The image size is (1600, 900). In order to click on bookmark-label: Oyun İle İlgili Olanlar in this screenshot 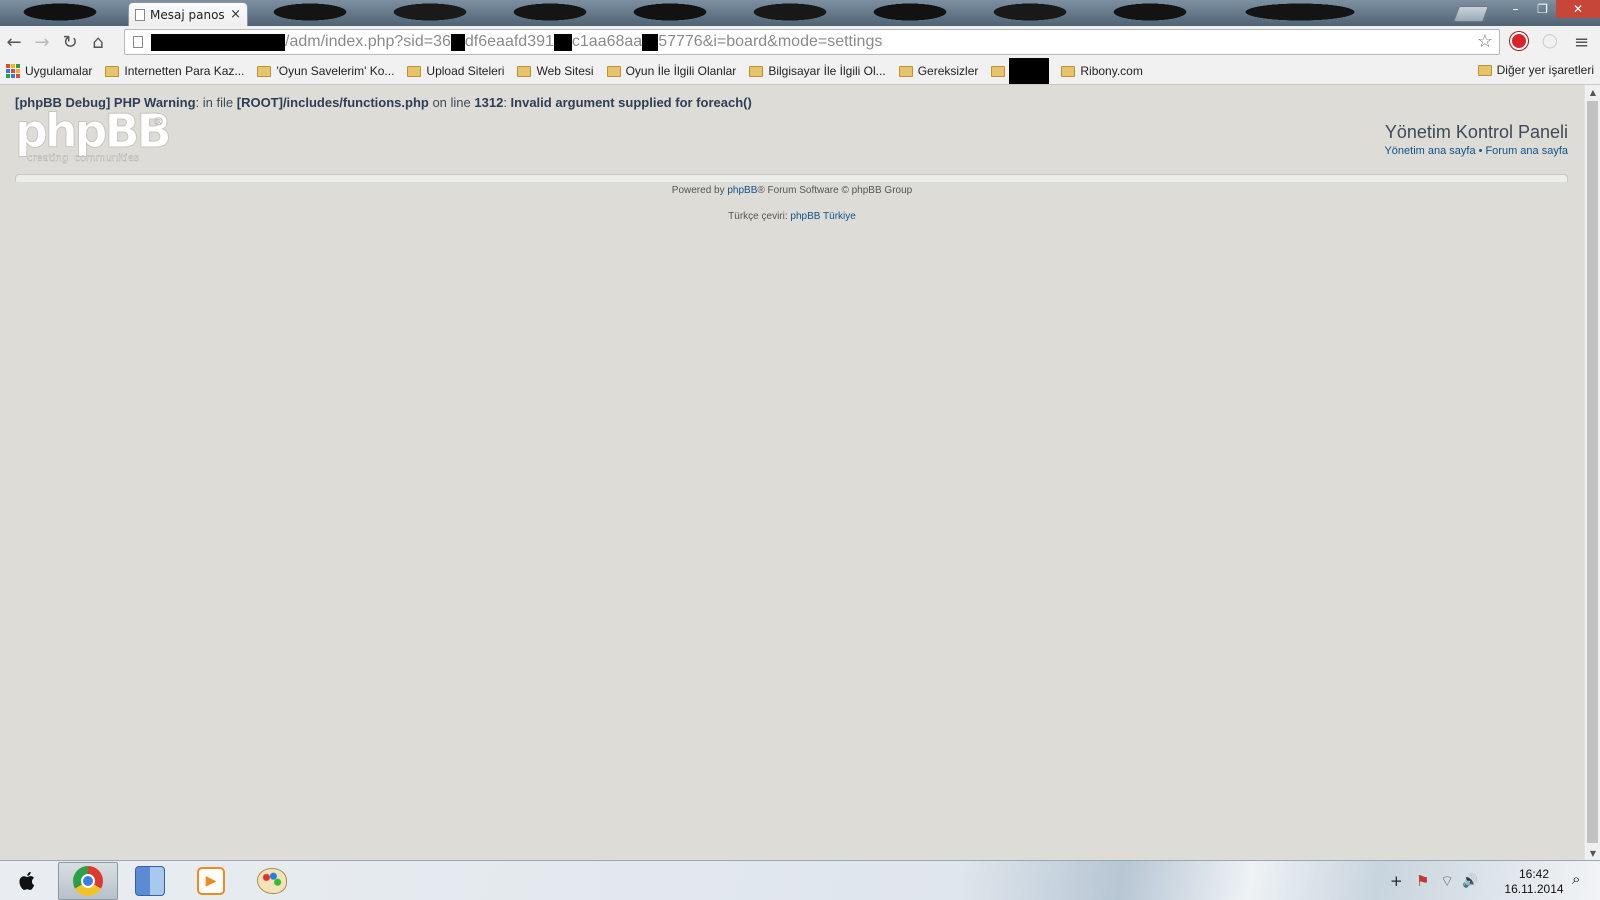, I will do `click(681, 71)`.